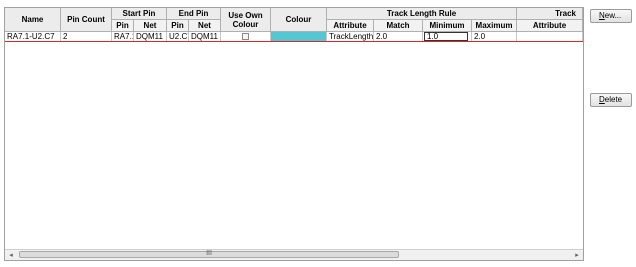  What do you see at coordinates (613, 99) in the screenshot?
I see `delete-button-label: elete` at bounding box center [613, 99].